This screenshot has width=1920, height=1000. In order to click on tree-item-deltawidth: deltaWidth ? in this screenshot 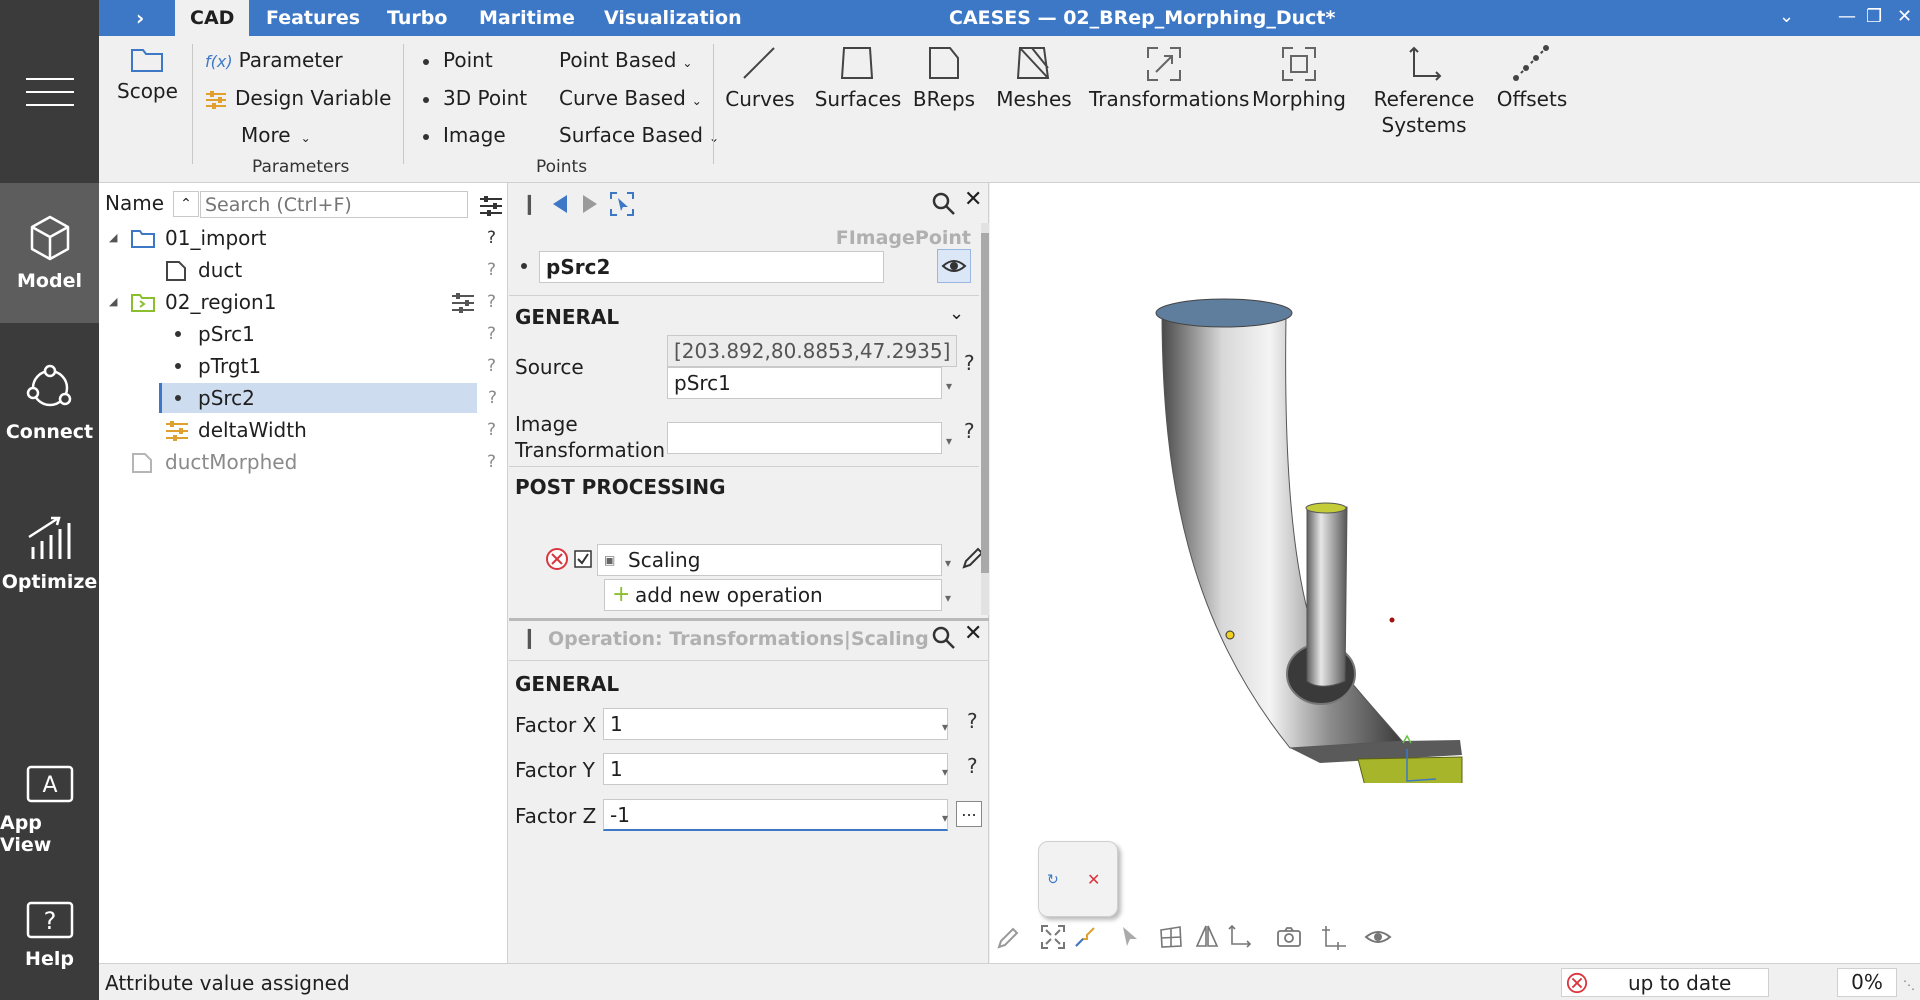, I will do `click(303, 430)`.